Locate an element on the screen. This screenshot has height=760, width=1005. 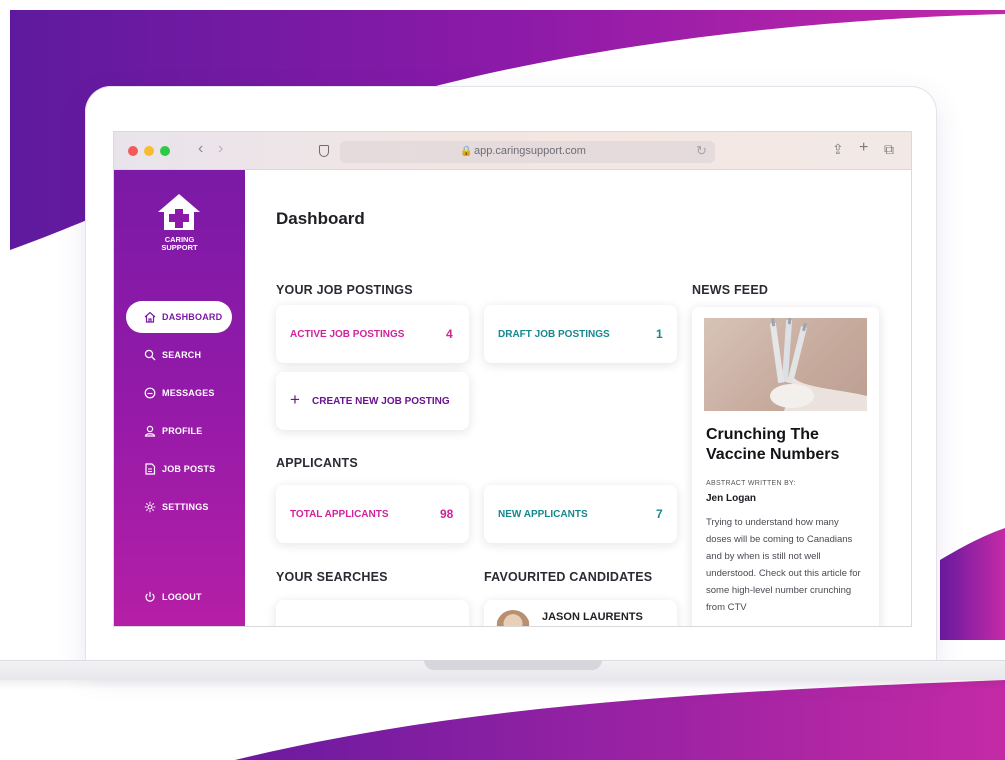
news-headline: Crunching The Vaccine Numbers is located at coordinates (788, 445).